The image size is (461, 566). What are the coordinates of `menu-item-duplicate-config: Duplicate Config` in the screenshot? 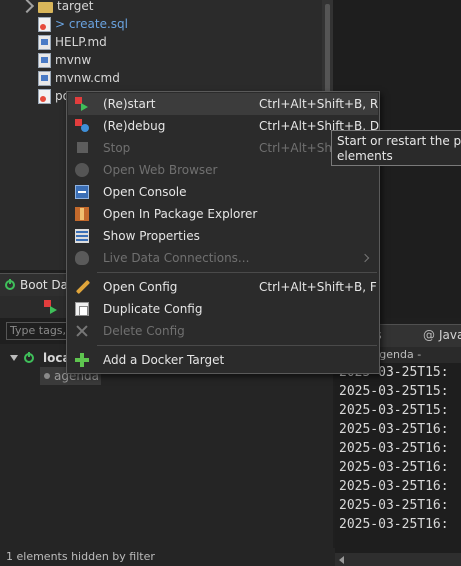 It's located at (223, 309).